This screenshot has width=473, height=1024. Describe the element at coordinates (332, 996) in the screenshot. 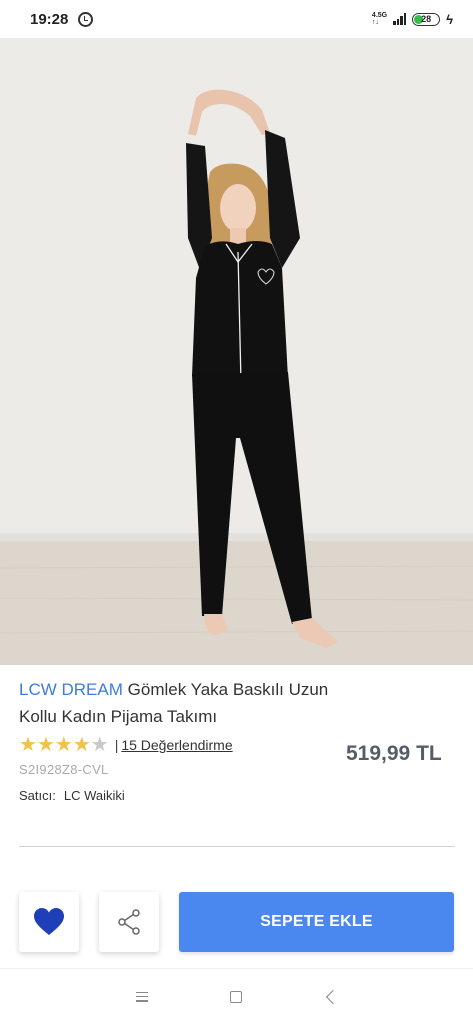

I see `back-icon` at that location.